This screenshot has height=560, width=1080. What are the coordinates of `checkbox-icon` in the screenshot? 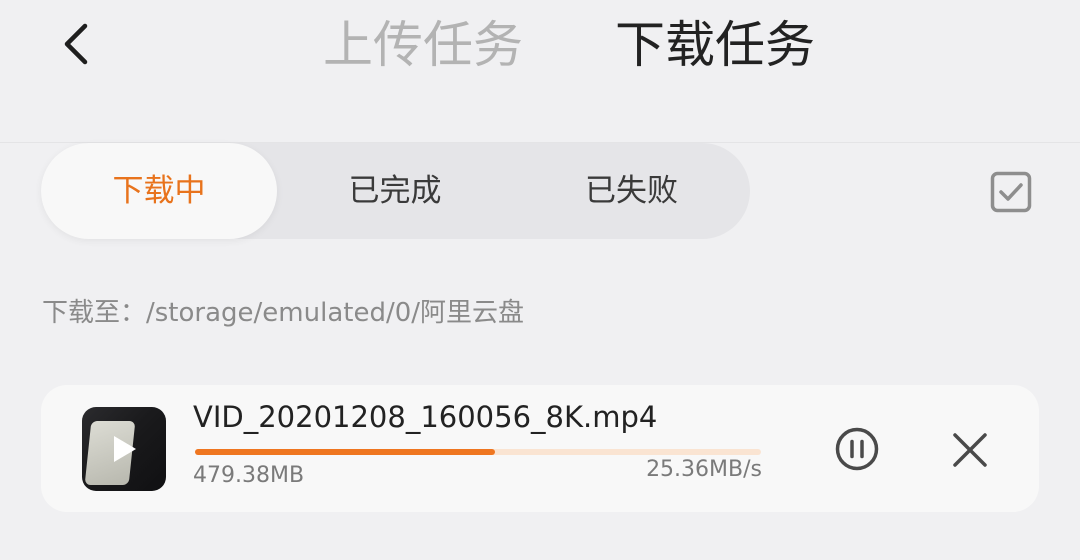 It's located at (1011, 192).